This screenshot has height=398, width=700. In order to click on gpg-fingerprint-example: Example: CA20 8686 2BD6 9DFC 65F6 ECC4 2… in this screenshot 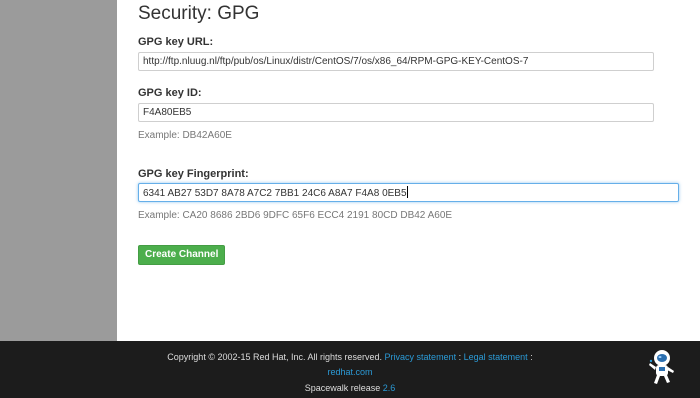, I will do `click(295, 215)`.